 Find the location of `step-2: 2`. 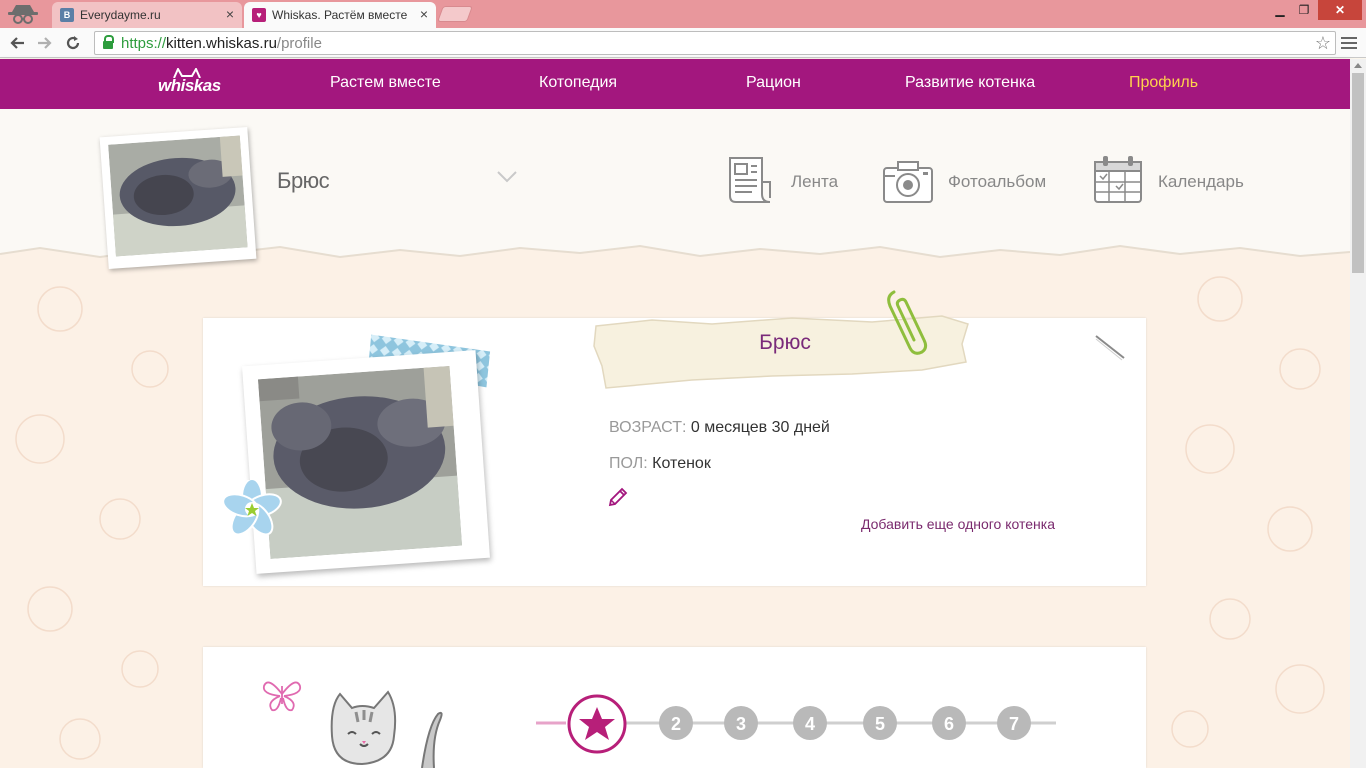

step-2: 2 is located at coordinates (676, 723).